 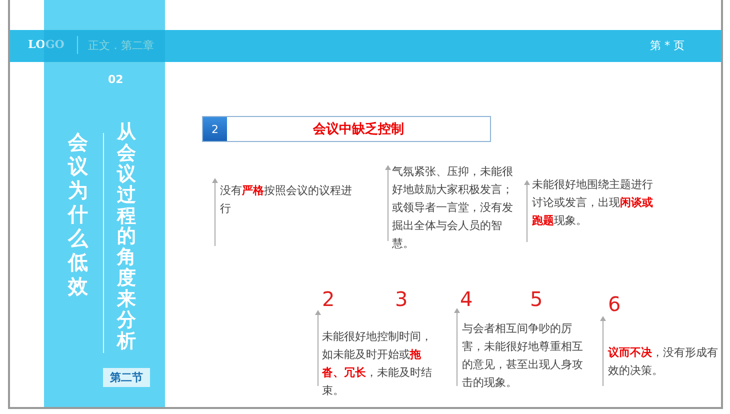 What do you see at coordinates (78, 214) in the screenshot?
I see `vertical-title: 会议为什么低效` at bounding box center [78, 214].